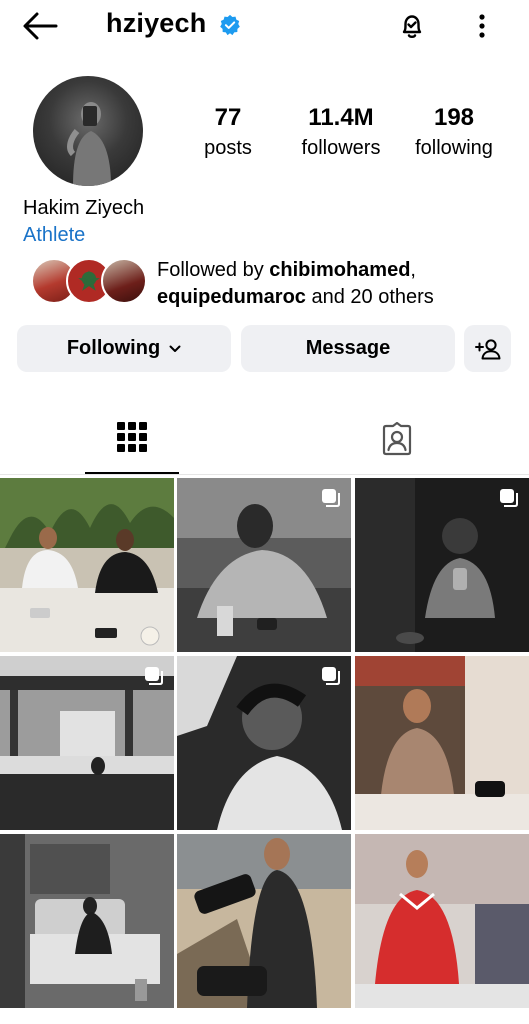 The width and height of the screenshot is (529, 1024). What do you see at coordinates (369, 297) in the screenshot?
I see `followed-by-suffix: and 20 others` at bounding box center [369, 297].